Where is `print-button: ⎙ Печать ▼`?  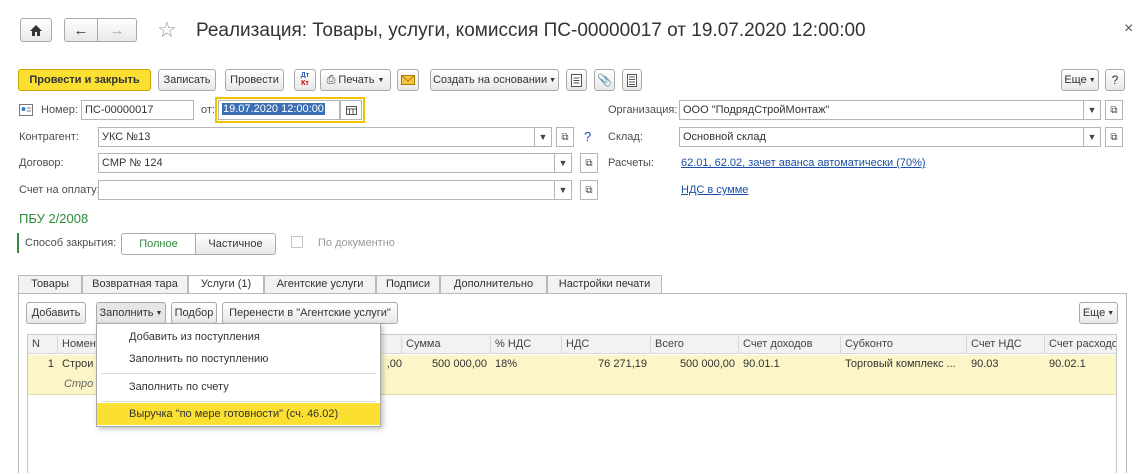
print-button: ⎙ Печать ▼ is located at coordinates (355, 80).